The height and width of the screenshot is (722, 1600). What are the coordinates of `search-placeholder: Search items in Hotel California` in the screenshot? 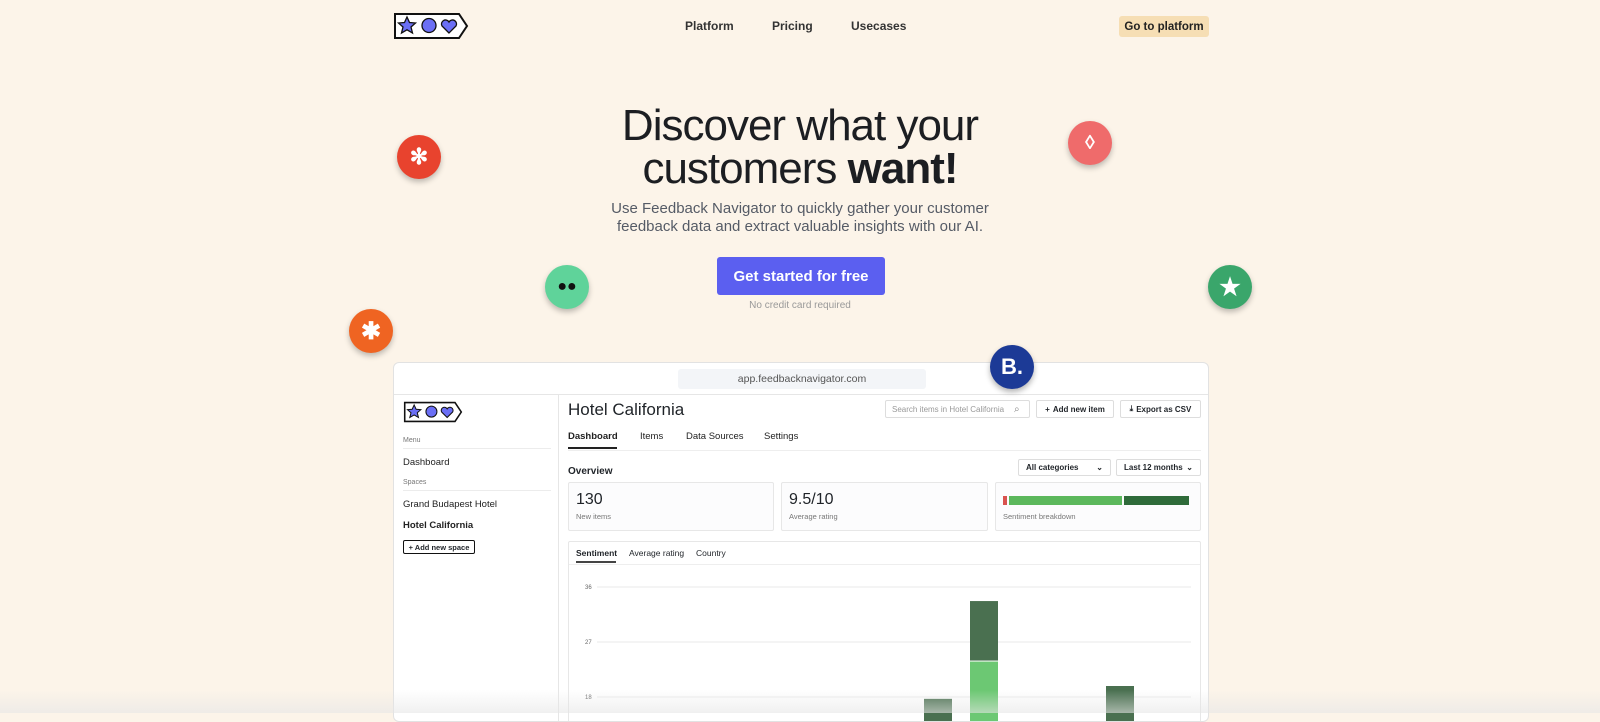 It's located at (948, 409).